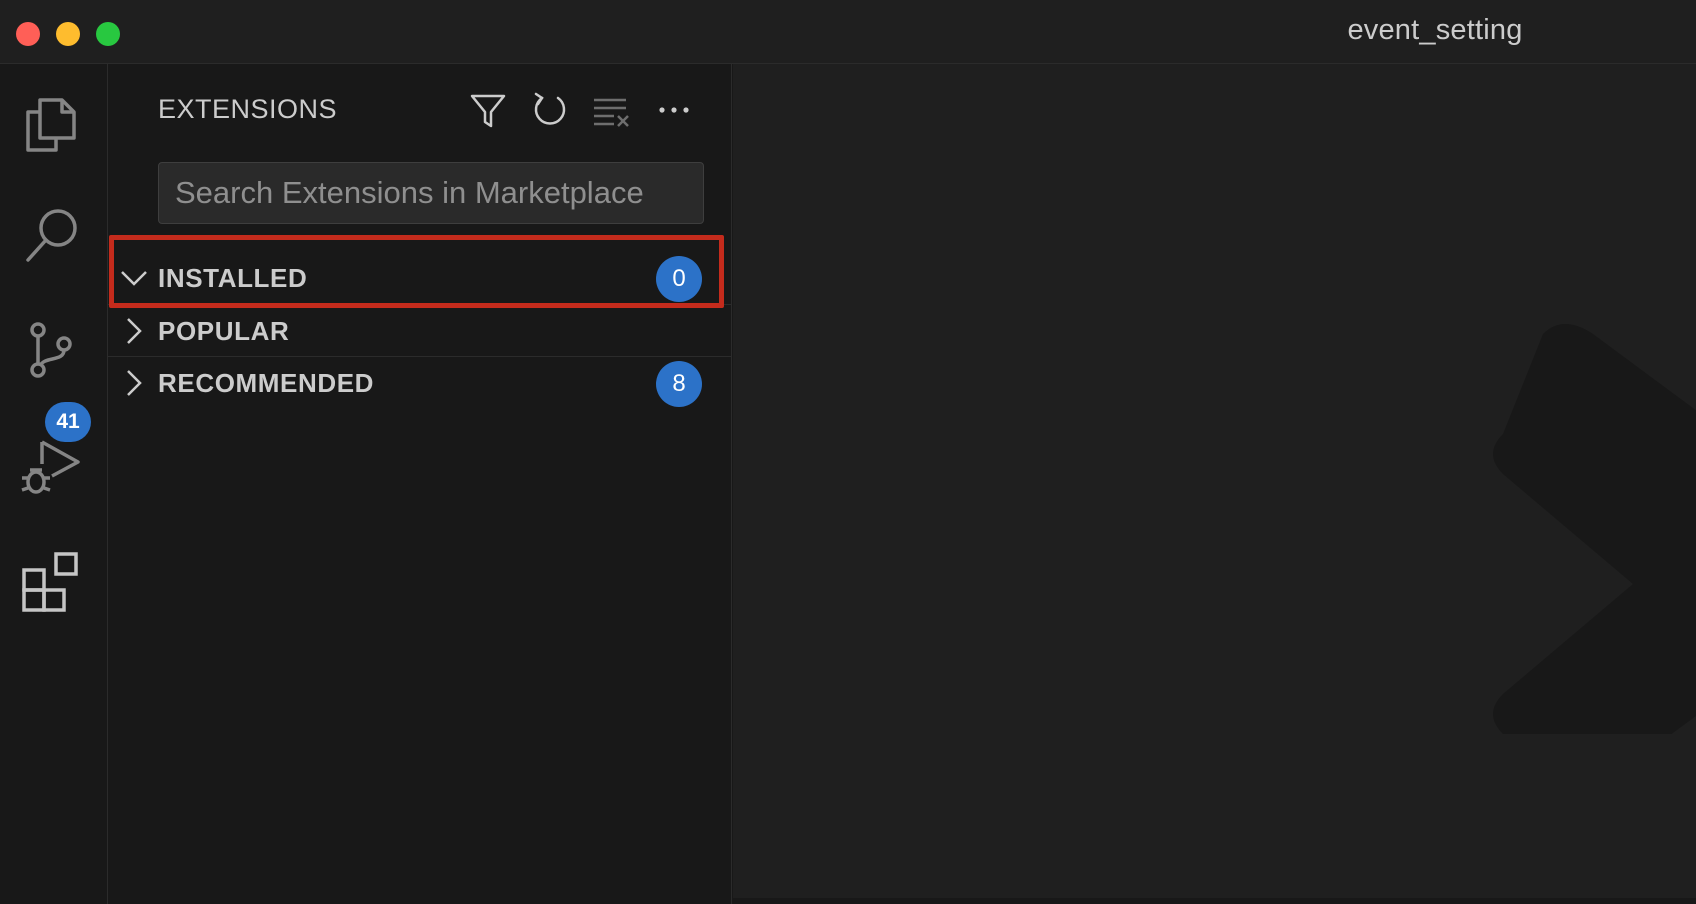 The image size is (1696, 904). What do you see at coordinates (431, 193) in the screenshot?
I see `extensions-search-input` at bounding box center [431, 193].